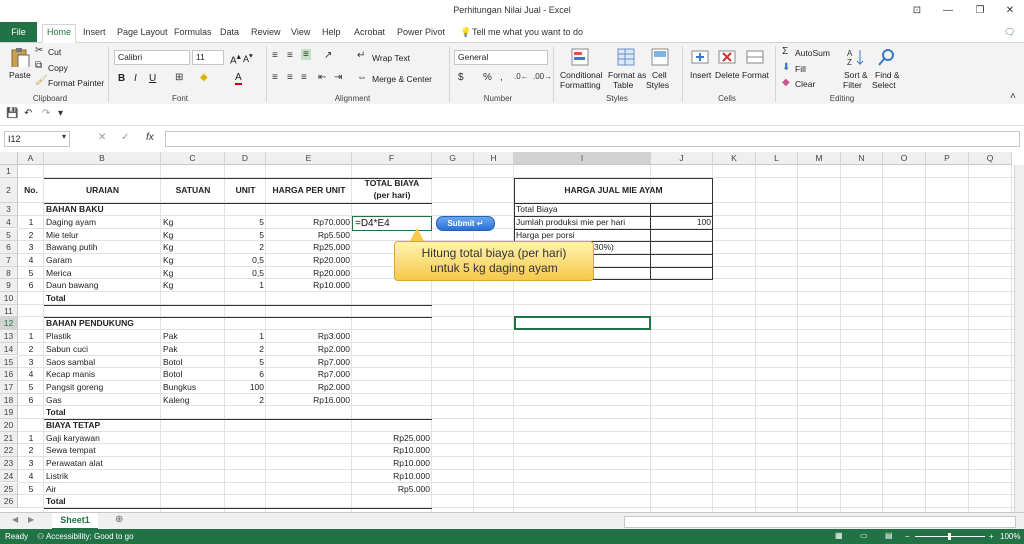  Describe the element at coordinates (9, 336) in the screenshot. I see `row-header-13: 13` at that location.